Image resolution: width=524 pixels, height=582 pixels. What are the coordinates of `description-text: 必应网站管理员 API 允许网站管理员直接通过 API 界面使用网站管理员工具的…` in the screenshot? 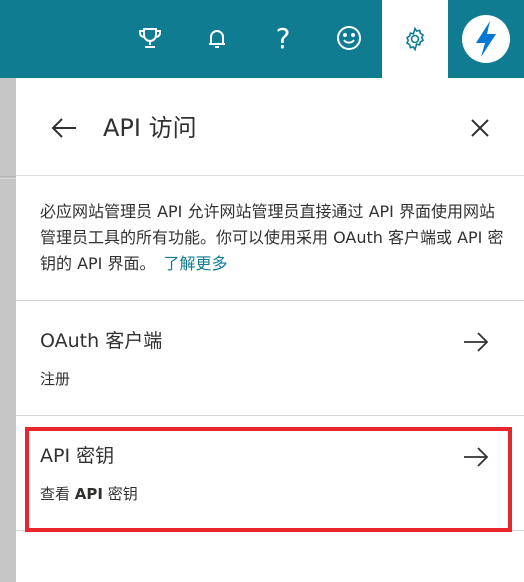 It's located at (272, 237).